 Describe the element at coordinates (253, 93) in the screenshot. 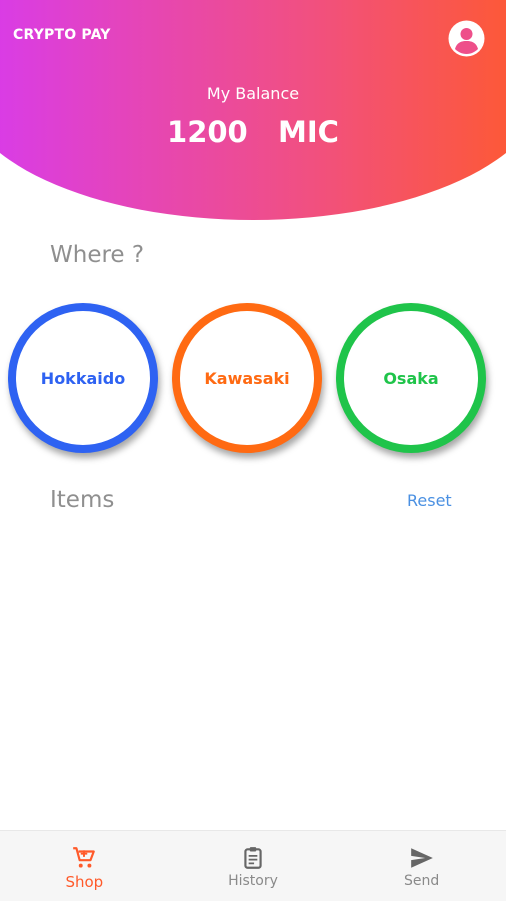

I see `balance-label: My Balance` at that location.